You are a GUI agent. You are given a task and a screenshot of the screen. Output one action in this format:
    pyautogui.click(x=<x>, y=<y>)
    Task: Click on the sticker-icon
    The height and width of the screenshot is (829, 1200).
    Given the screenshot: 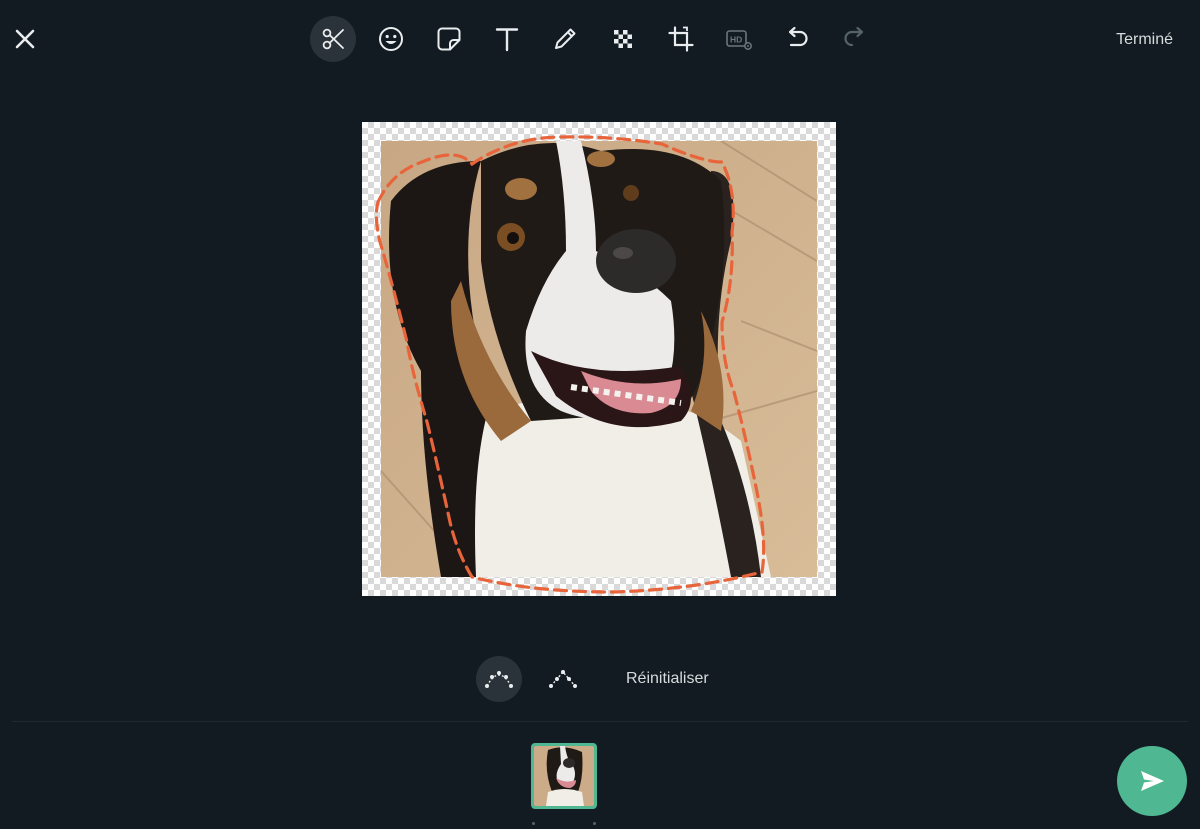 What is the action you would take?
    pyautogui.click(x=449, y=39)
    